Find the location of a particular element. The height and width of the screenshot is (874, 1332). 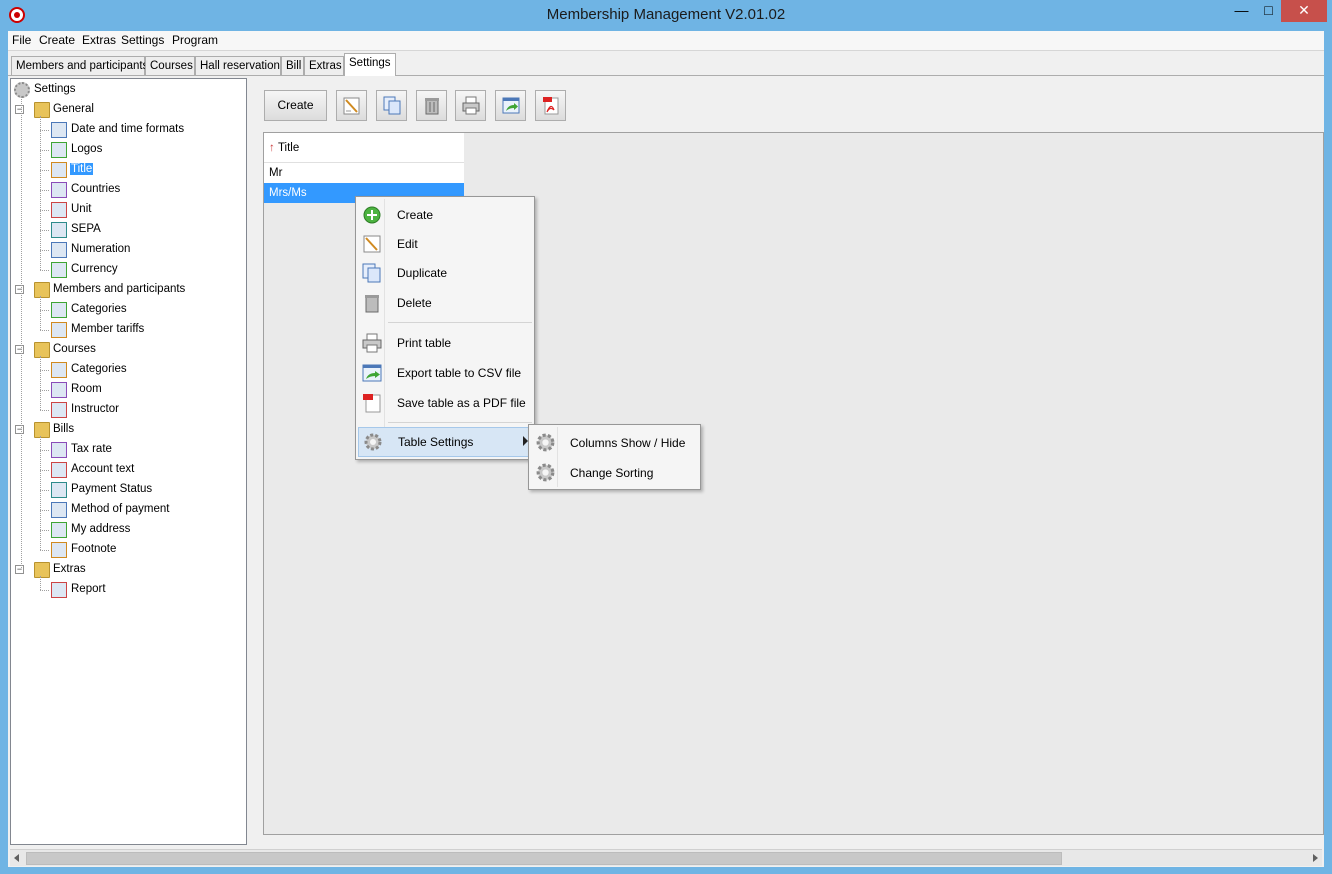

sub-columns-show-hide: Columns Show / Hide is located at coordinates (614, 442).